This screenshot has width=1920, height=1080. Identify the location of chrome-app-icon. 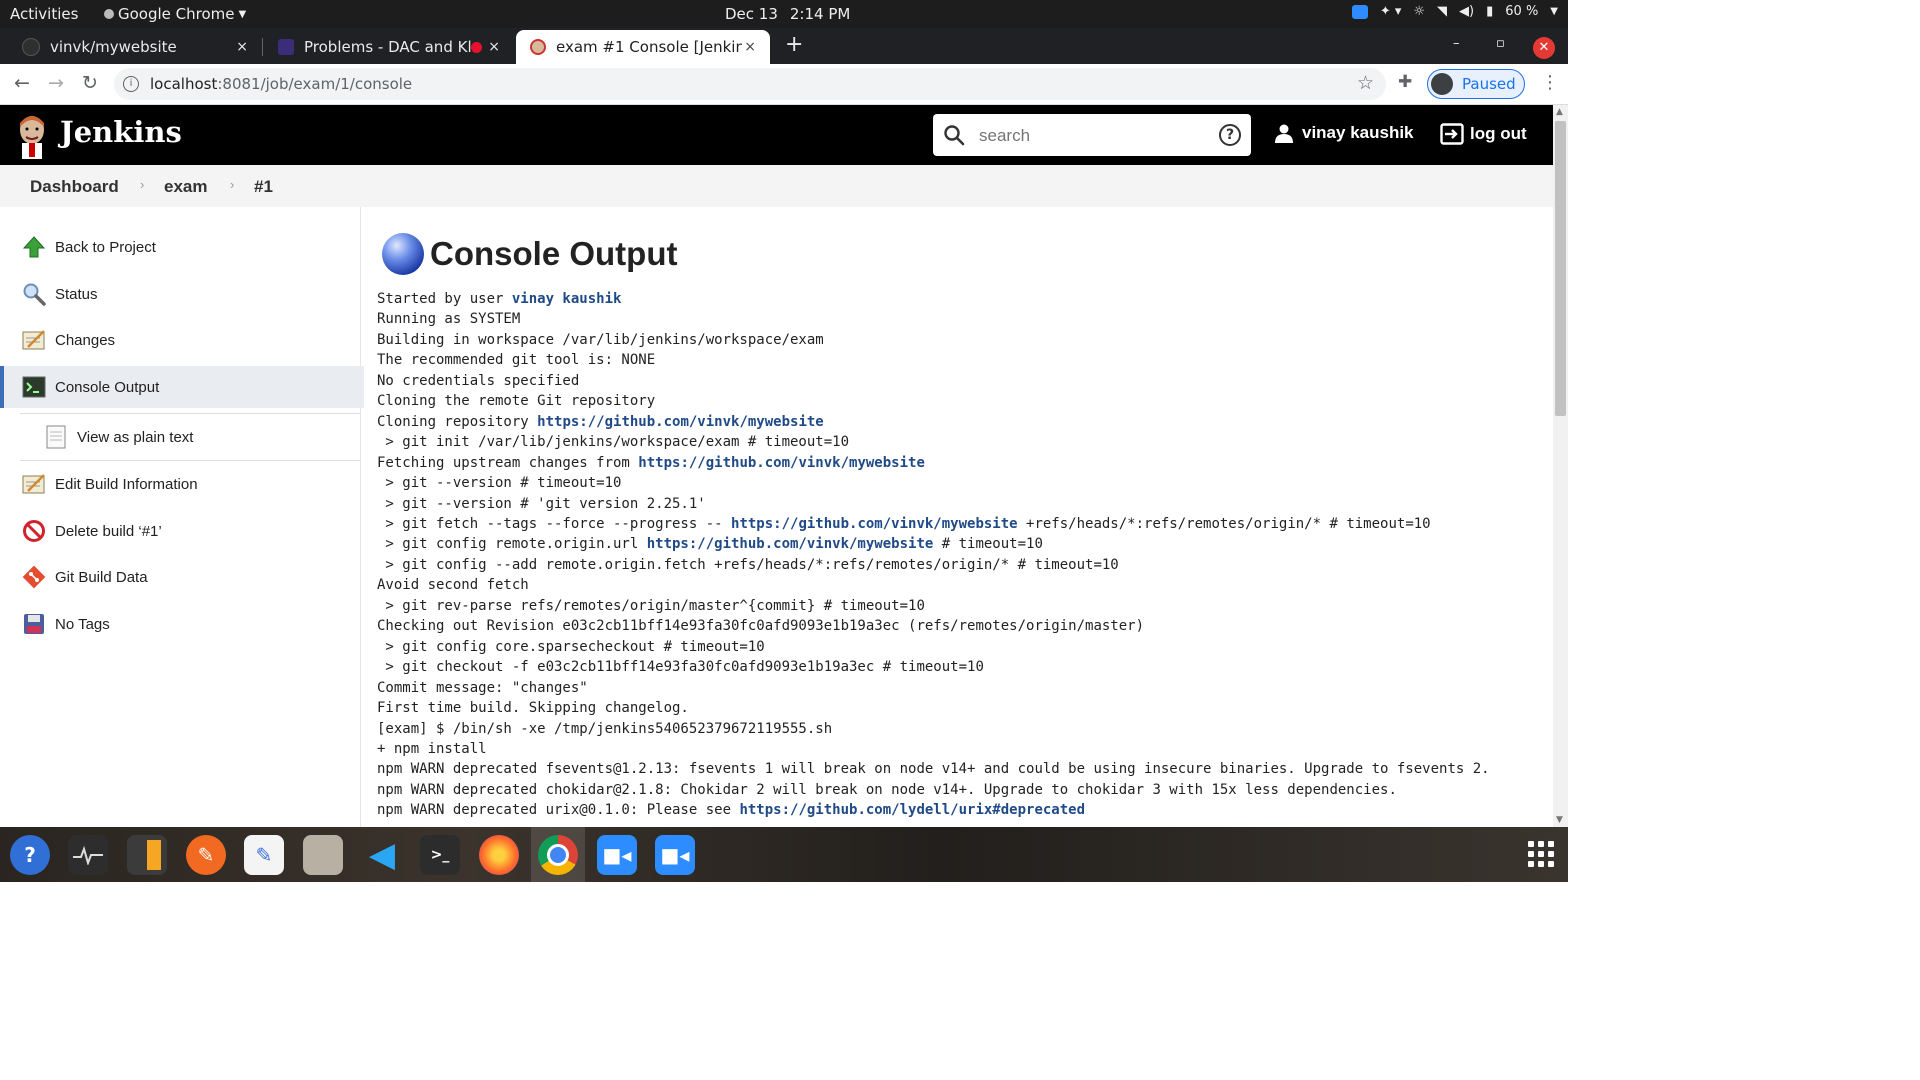
(109, 14).